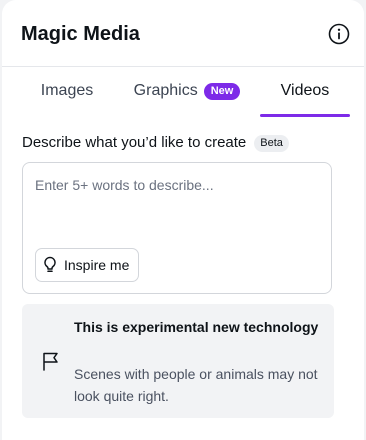  I want to click on tab-videos: Videos, so click(305, 91).